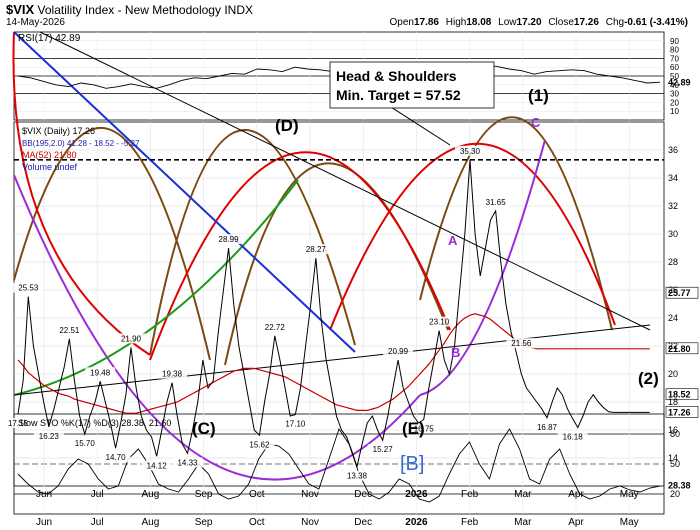 This screenshot has height=530, width=700. What do you see at coordinates (116, 457) in the screenshot?
I see `price-data-label: 14.70` at bounding box center [116, 457].